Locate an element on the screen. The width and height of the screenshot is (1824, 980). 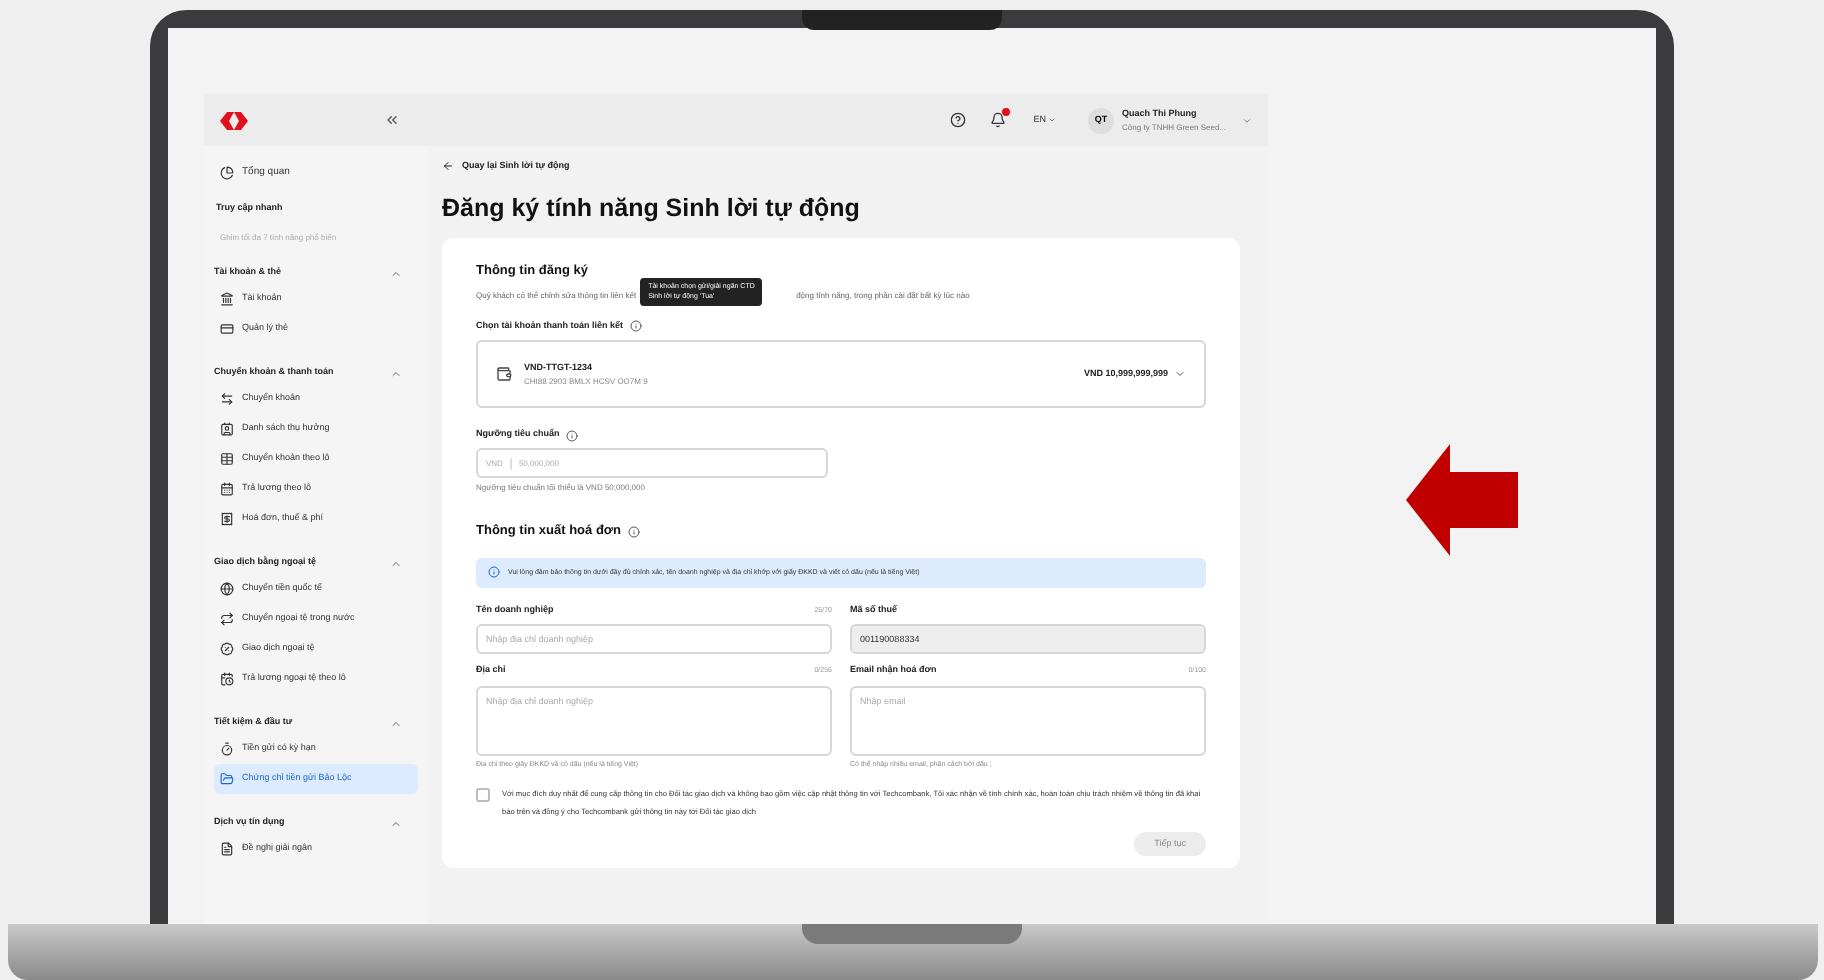
folder-icon is located at coordinates (227, 778).